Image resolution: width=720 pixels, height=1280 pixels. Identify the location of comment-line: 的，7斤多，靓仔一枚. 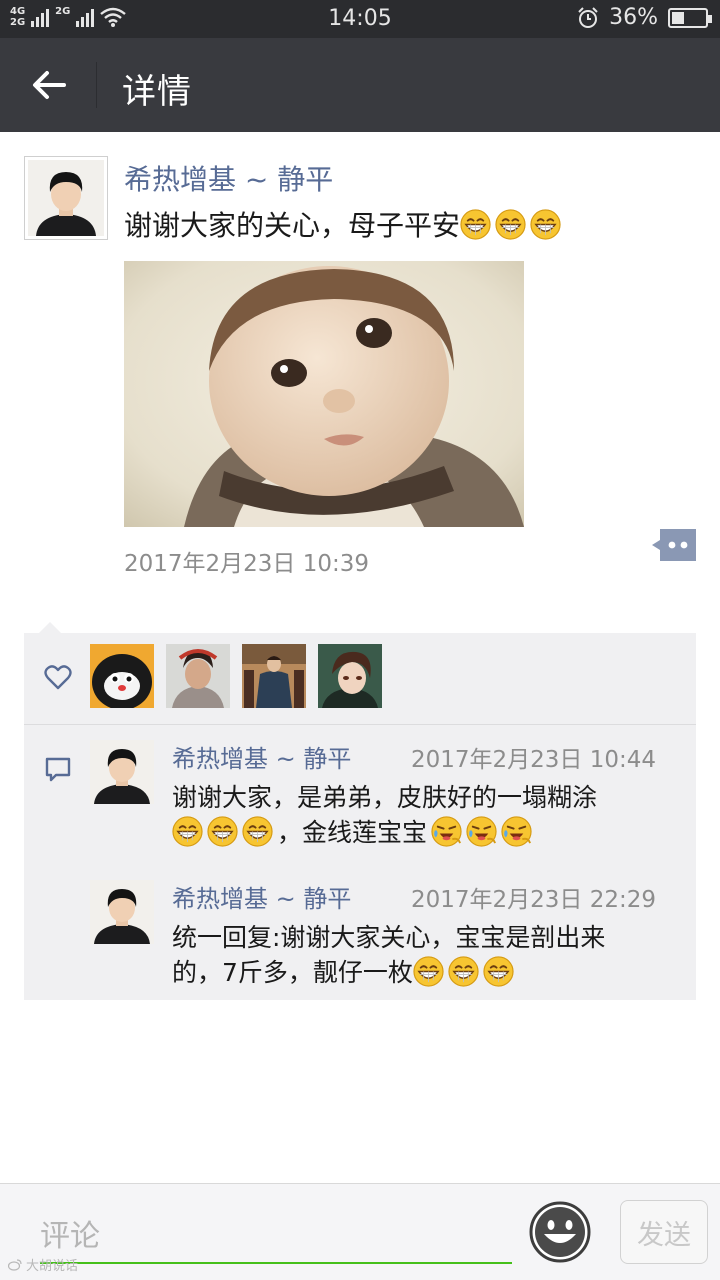
(419, 972).